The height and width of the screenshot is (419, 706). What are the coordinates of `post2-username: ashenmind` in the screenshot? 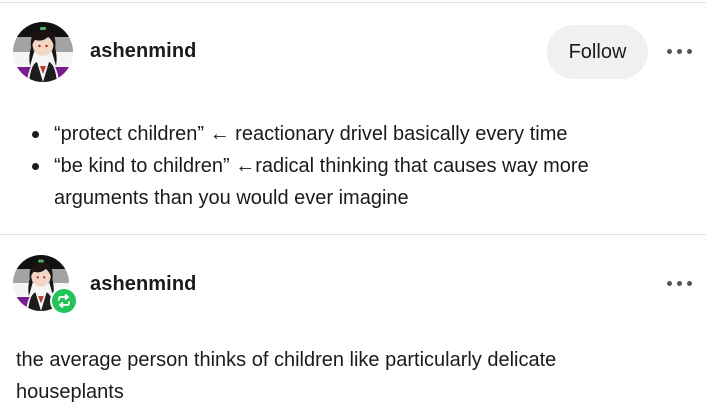 It's located at (143, 284).